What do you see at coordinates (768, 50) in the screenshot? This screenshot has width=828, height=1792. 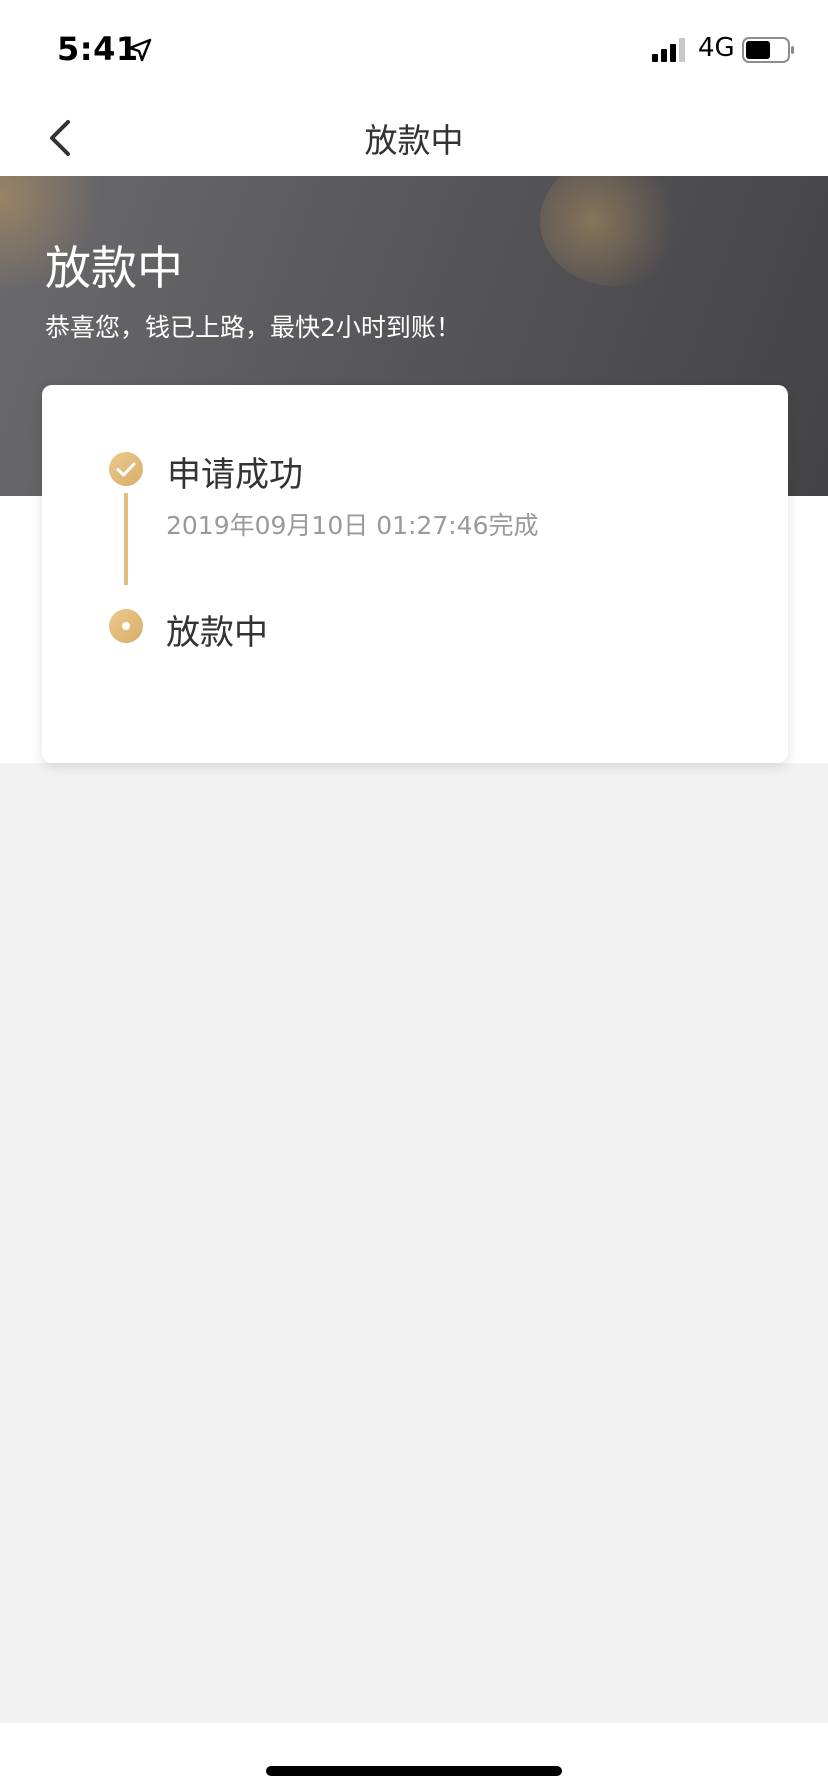 I see `battery-icon` at bounding box center [768, 50].